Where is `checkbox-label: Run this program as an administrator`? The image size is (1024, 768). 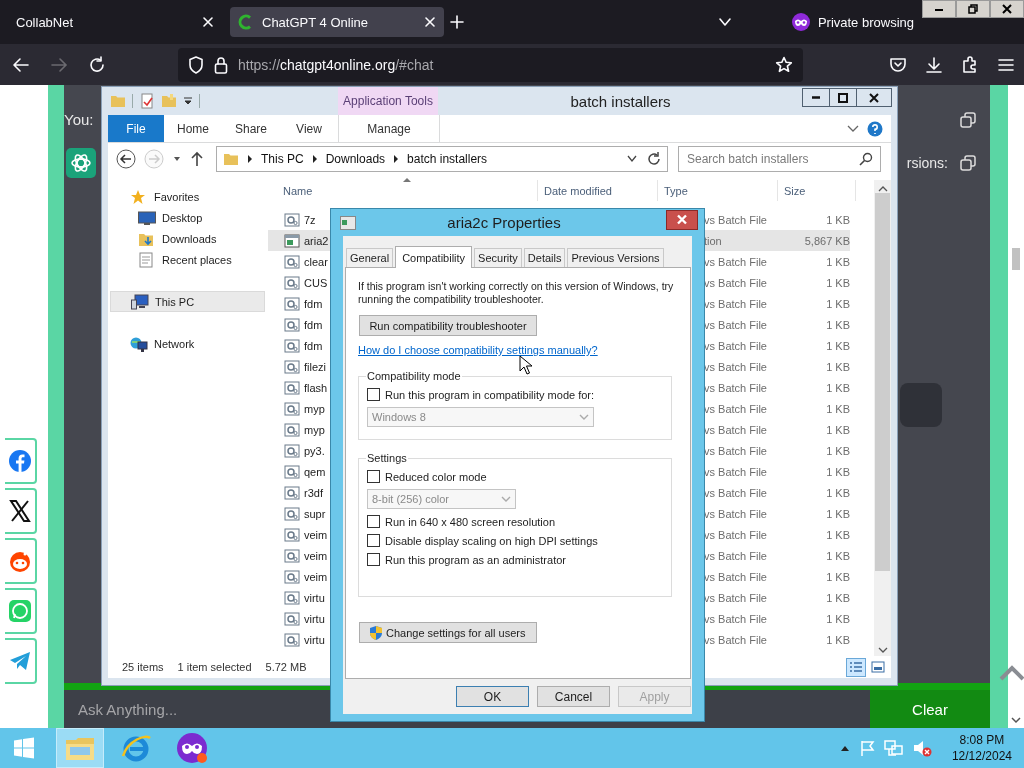 checkbox-label: Run this program as an administrator is located at coordinates (475, 559).